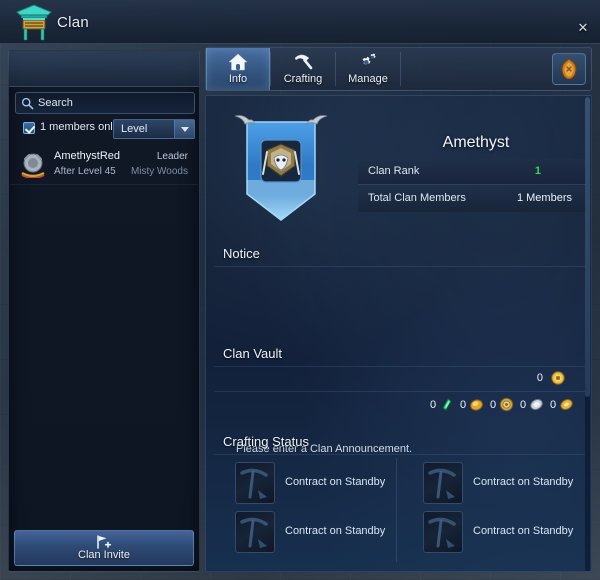 This screenshot has height=580, width=600. I want to click on tab-bar: Info Crafting Manage, so click(398, 69).